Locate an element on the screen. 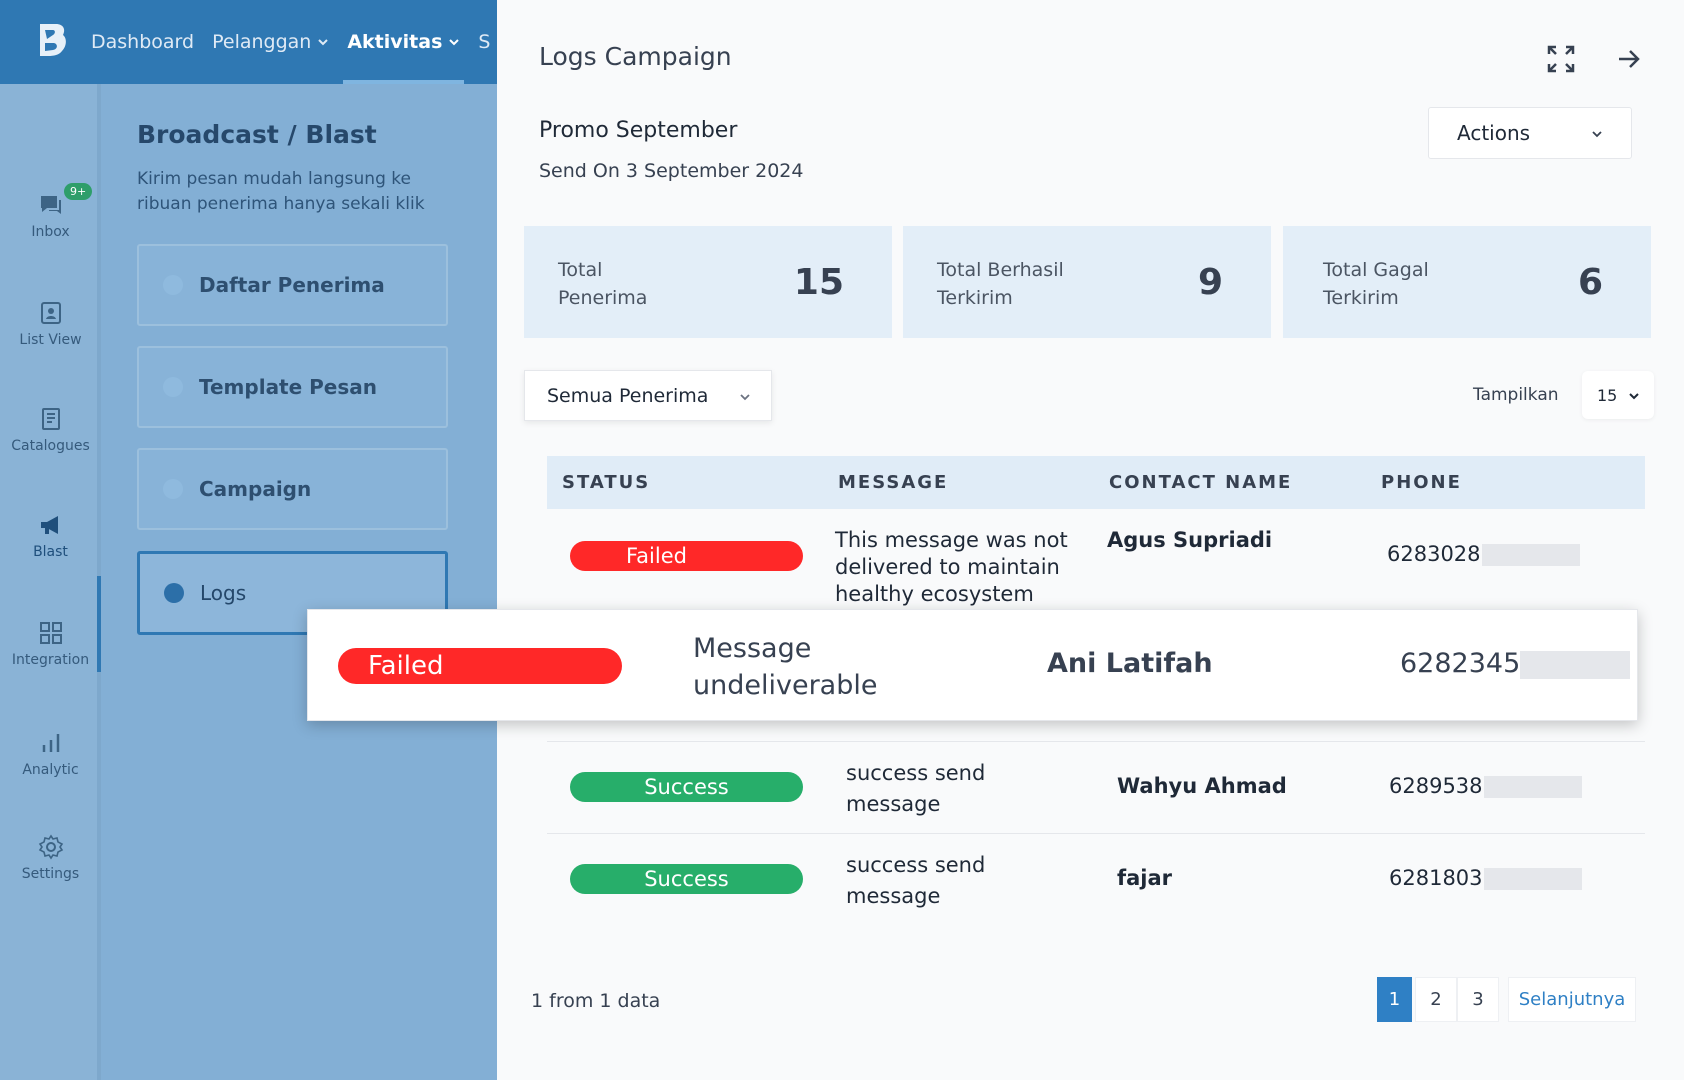 The image size is (1684, 1080). stat-label-line1: Total is located at coordinates (580, 270).